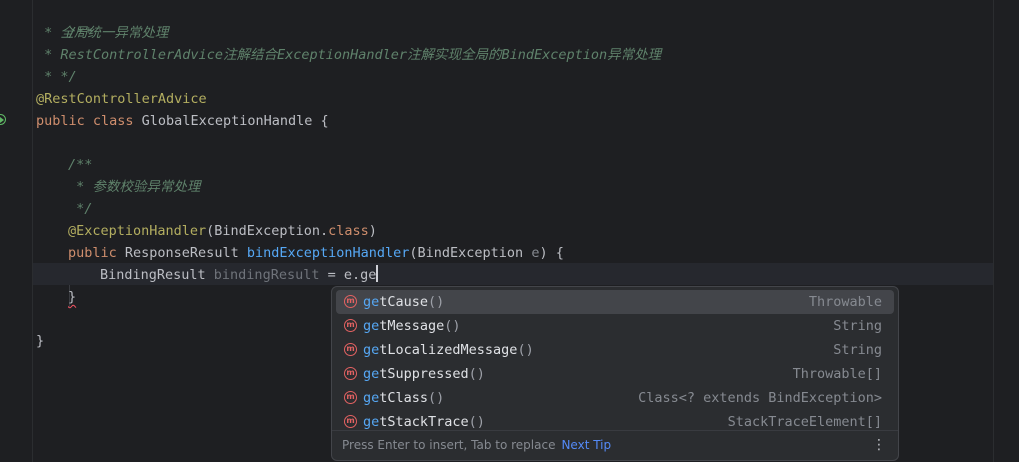  I want to click on completion-item: m getLocalizedMessage() String, so click(615, 350).